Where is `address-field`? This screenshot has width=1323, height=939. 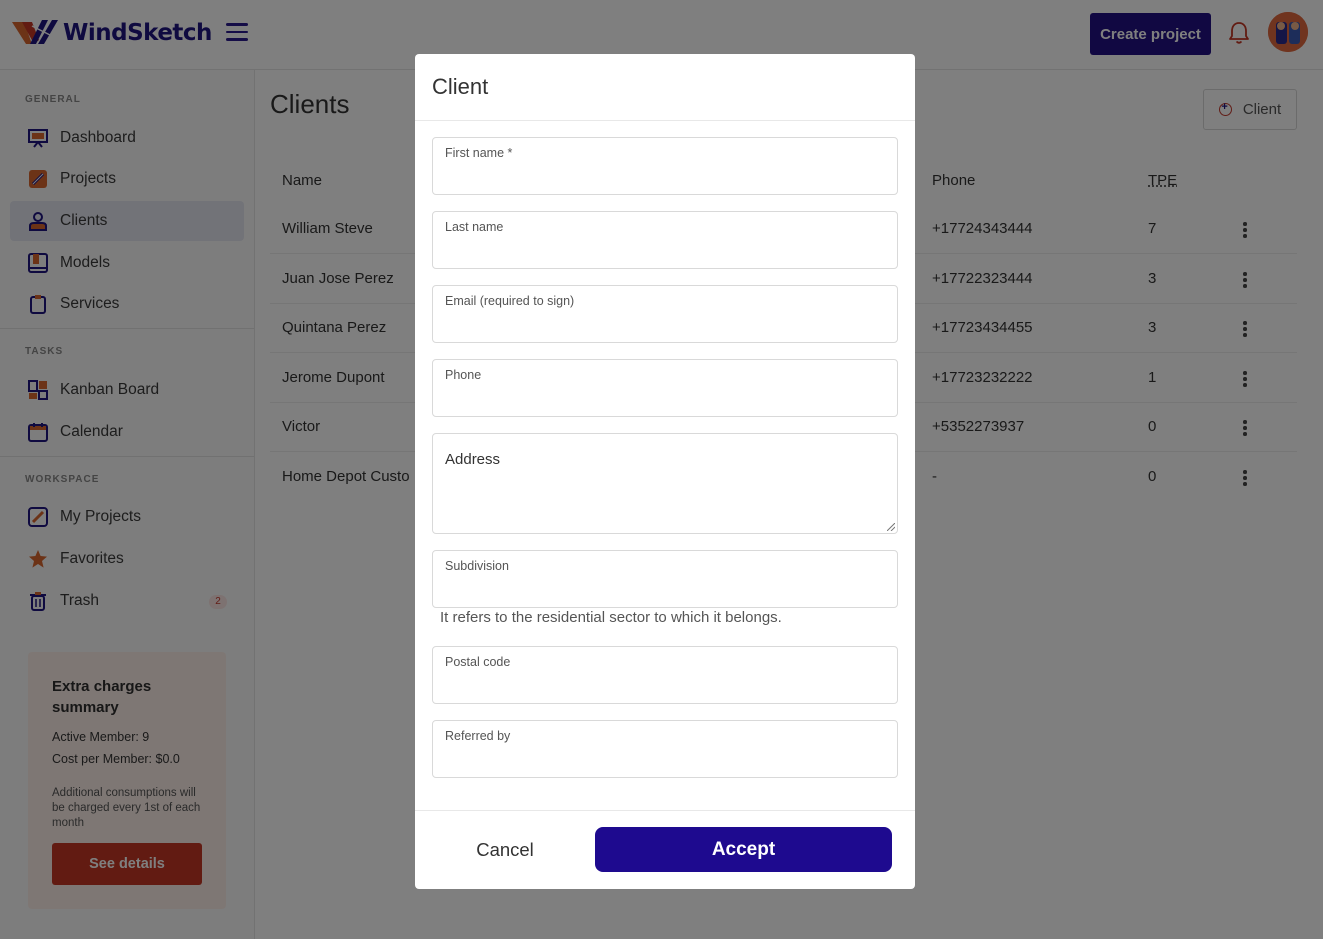 address-field is located at coordinates (665, 483).